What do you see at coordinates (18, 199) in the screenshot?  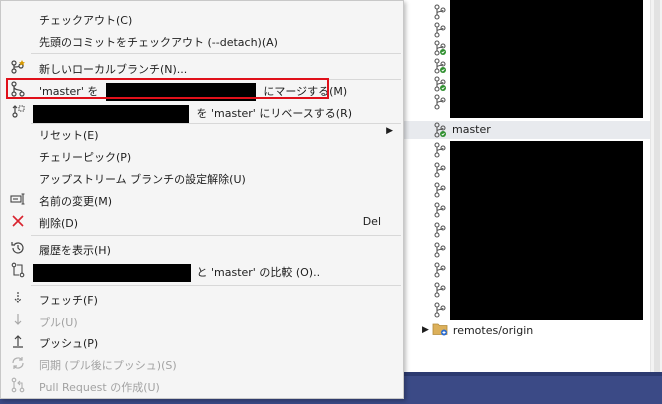 I see `rename-icon` at bounding box center [18, 199].